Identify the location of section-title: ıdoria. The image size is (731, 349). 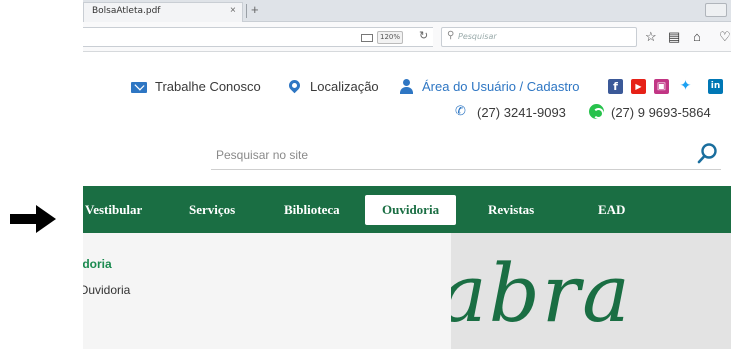
(97, 264).